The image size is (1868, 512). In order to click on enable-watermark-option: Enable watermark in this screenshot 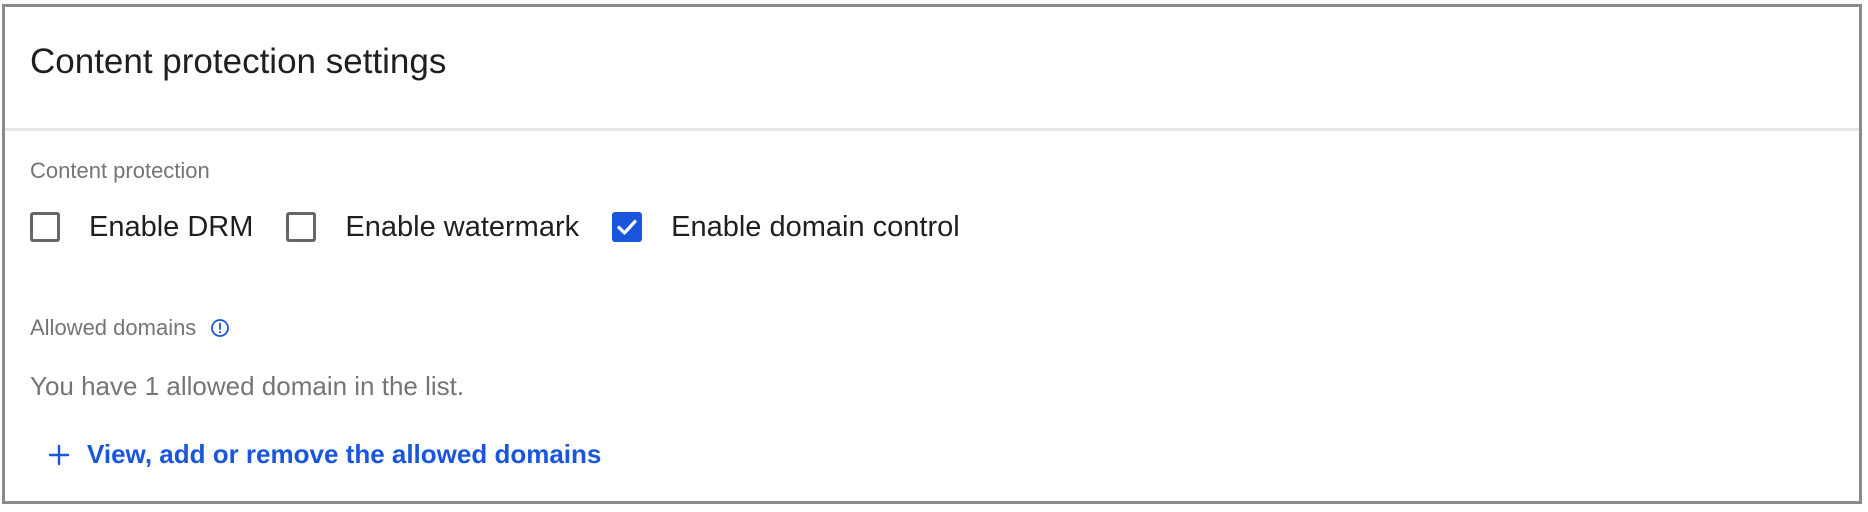, I will do `click(432, 227)`.